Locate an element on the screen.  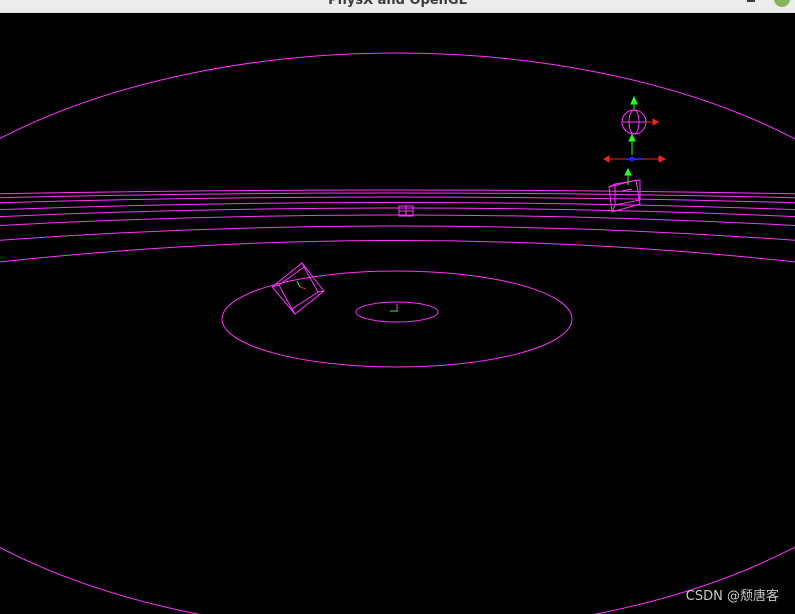
title-bar: PhysX and OpenGL is located at coordinates (397, 6).